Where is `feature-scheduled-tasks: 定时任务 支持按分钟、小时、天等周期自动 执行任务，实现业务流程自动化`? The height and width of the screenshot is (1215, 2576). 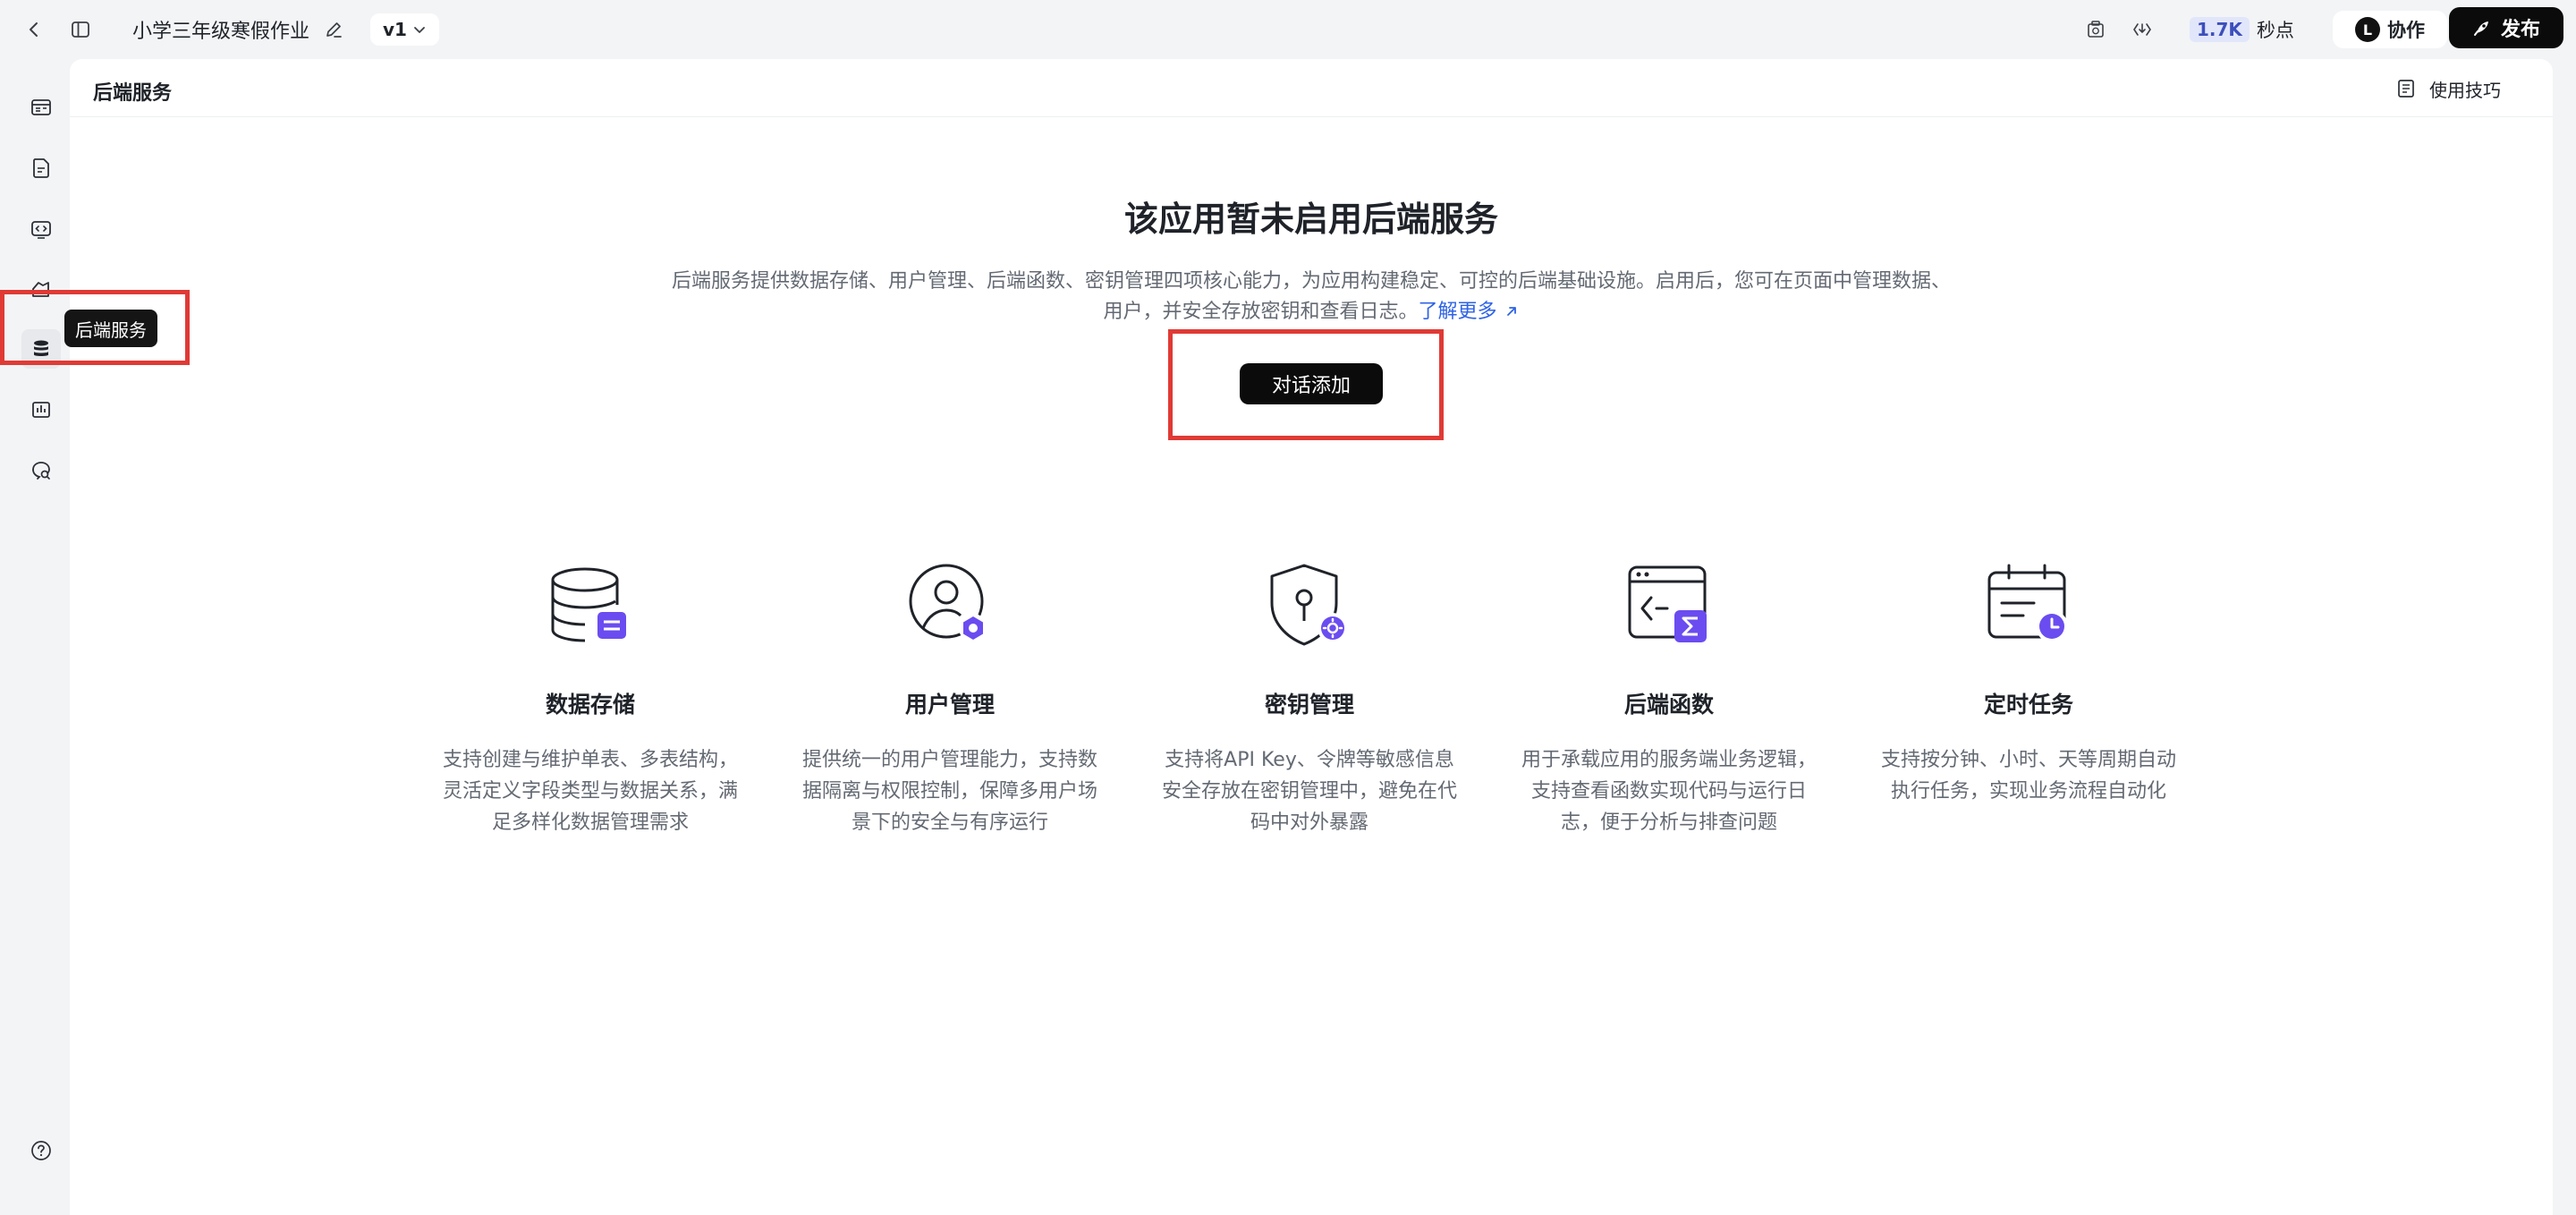
feature-scheduled-tasks: 定时任务 支持按分钟、小时、天等周期自动 执行任务，实现业务流程自动化 is located at coordinates (2029, 684).